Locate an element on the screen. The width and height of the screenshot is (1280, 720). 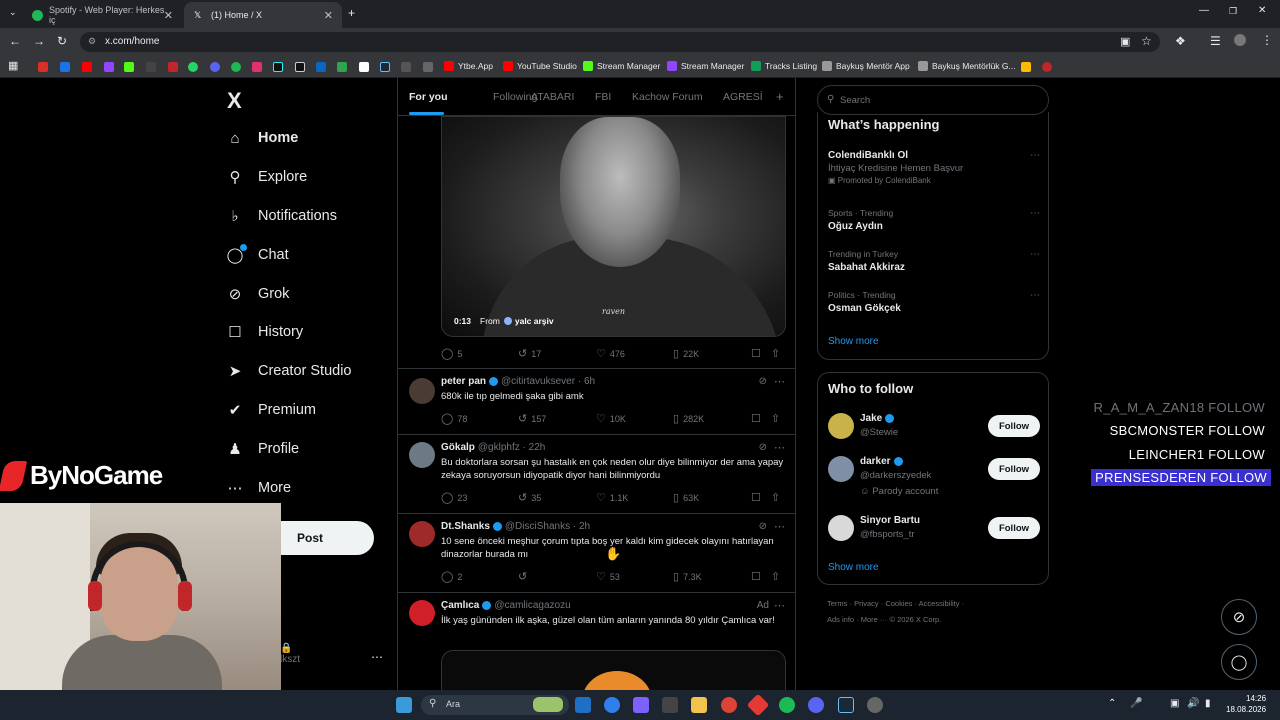
tab-kachow-forum: Kachow Forum is located at coordinates (667, 97).